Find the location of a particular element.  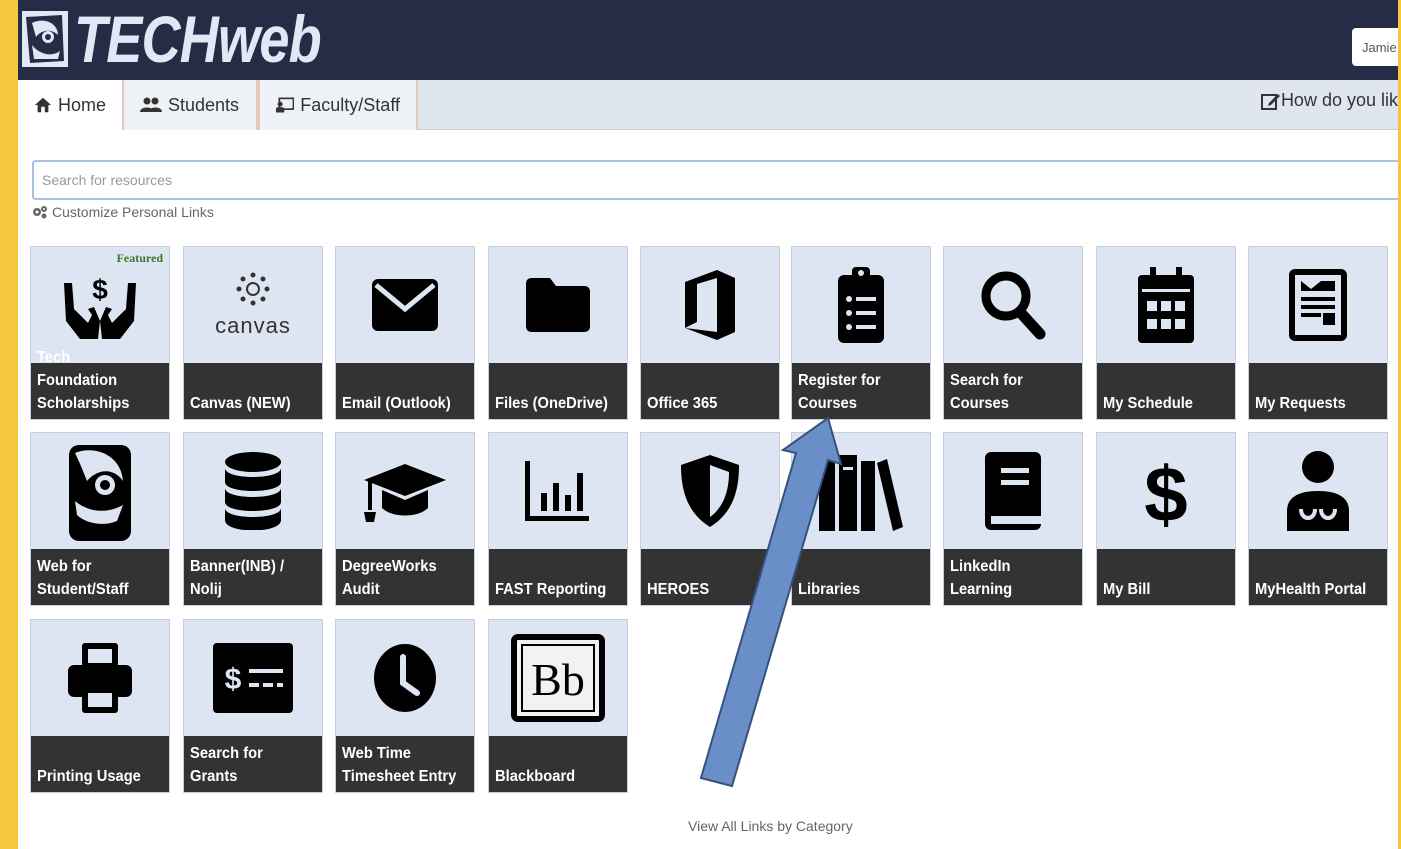

tile-my-requests: My Requests is located at coordinates (1318, 333).